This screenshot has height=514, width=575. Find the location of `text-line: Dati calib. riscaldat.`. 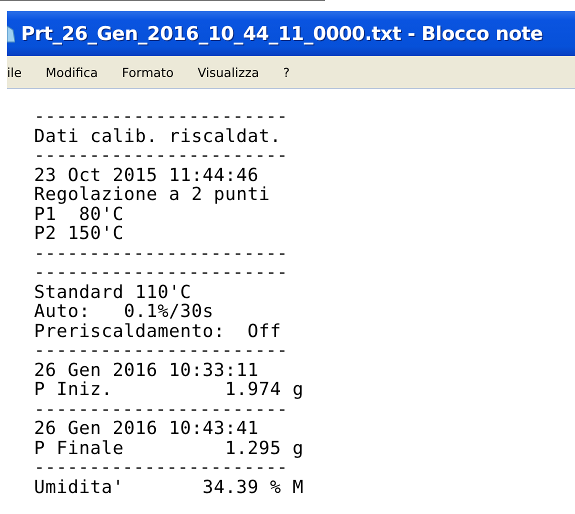

text-line: Dati calib. riscaldat. is located at coordinates (158, 136).